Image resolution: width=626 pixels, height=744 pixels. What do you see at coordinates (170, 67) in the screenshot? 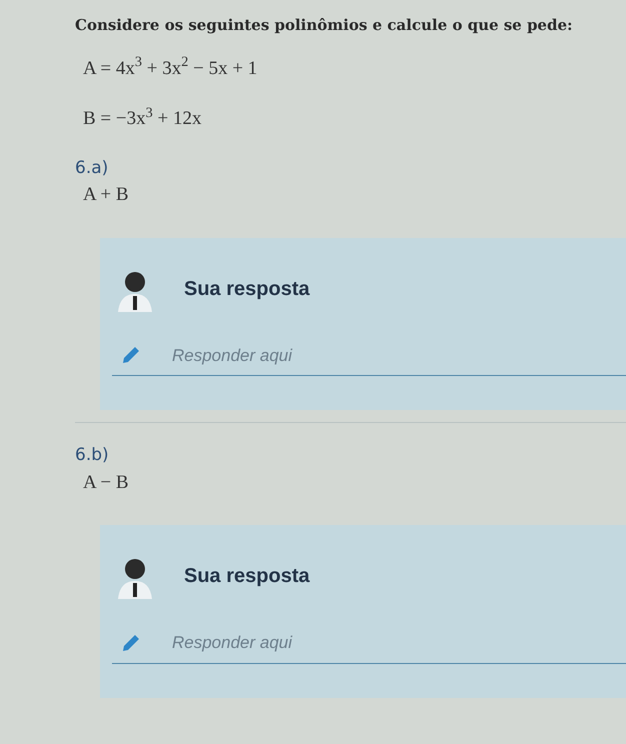
I see `polynomial-formula: A = 4x$^{3}$ + 3x$^{2}$ − 5x + 1` at bounding box center [170, 67].